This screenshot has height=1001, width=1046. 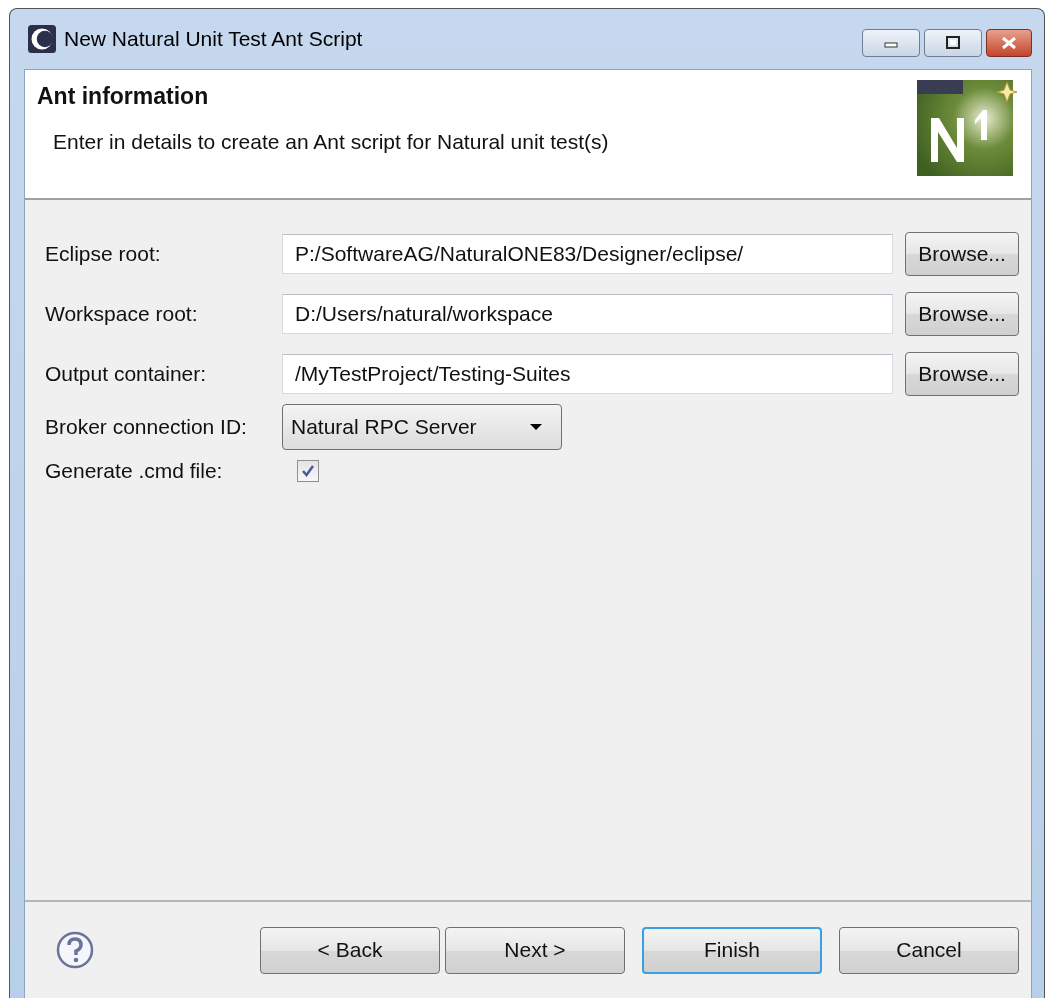 I want to click on field-label: Eclipse root:, so click(x=103, y=254).